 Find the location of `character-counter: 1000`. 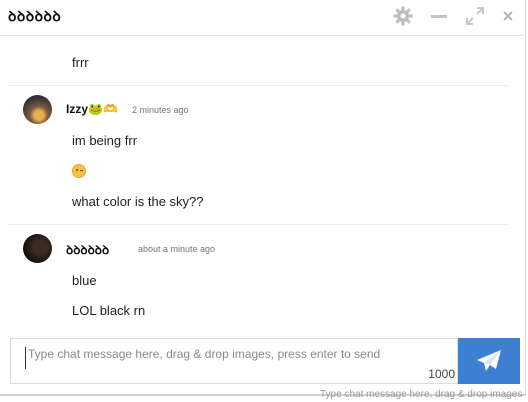

character-counter: 1000 is located at coordinates (441, 374).